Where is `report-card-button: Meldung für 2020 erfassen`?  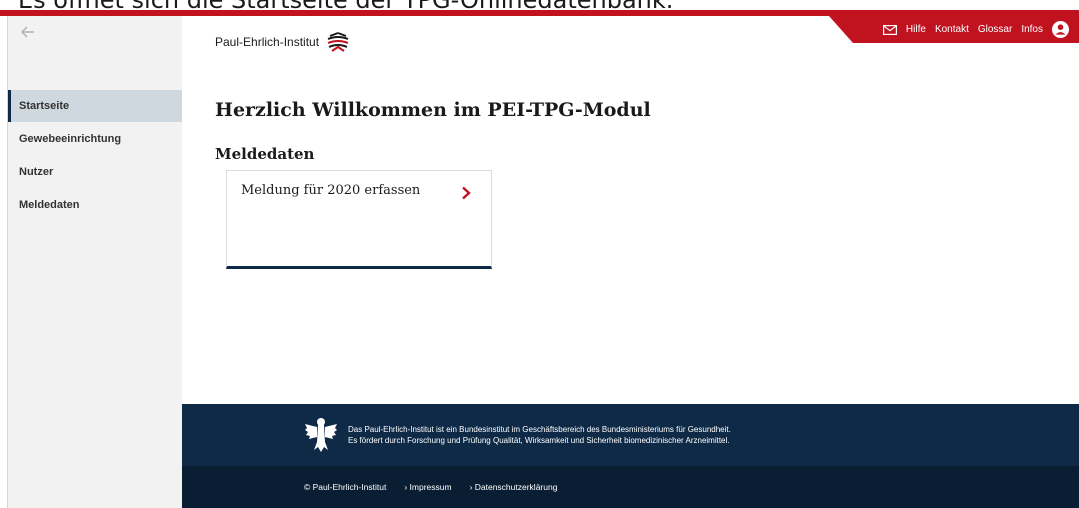
report-card-button: Meldung für 2020 erfassen is located at coordinates (359, 219).